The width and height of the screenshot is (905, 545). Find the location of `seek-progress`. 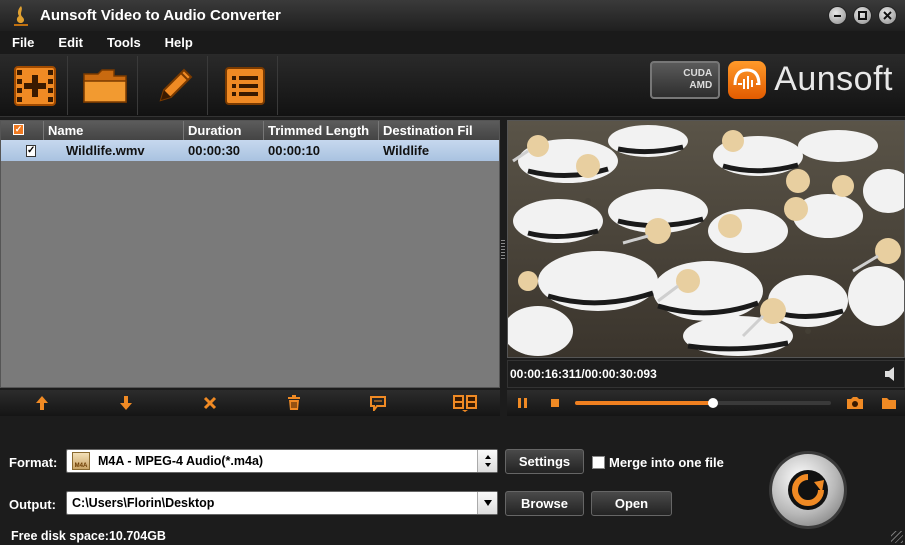

seek-progress is located at coordinates (644, 403).